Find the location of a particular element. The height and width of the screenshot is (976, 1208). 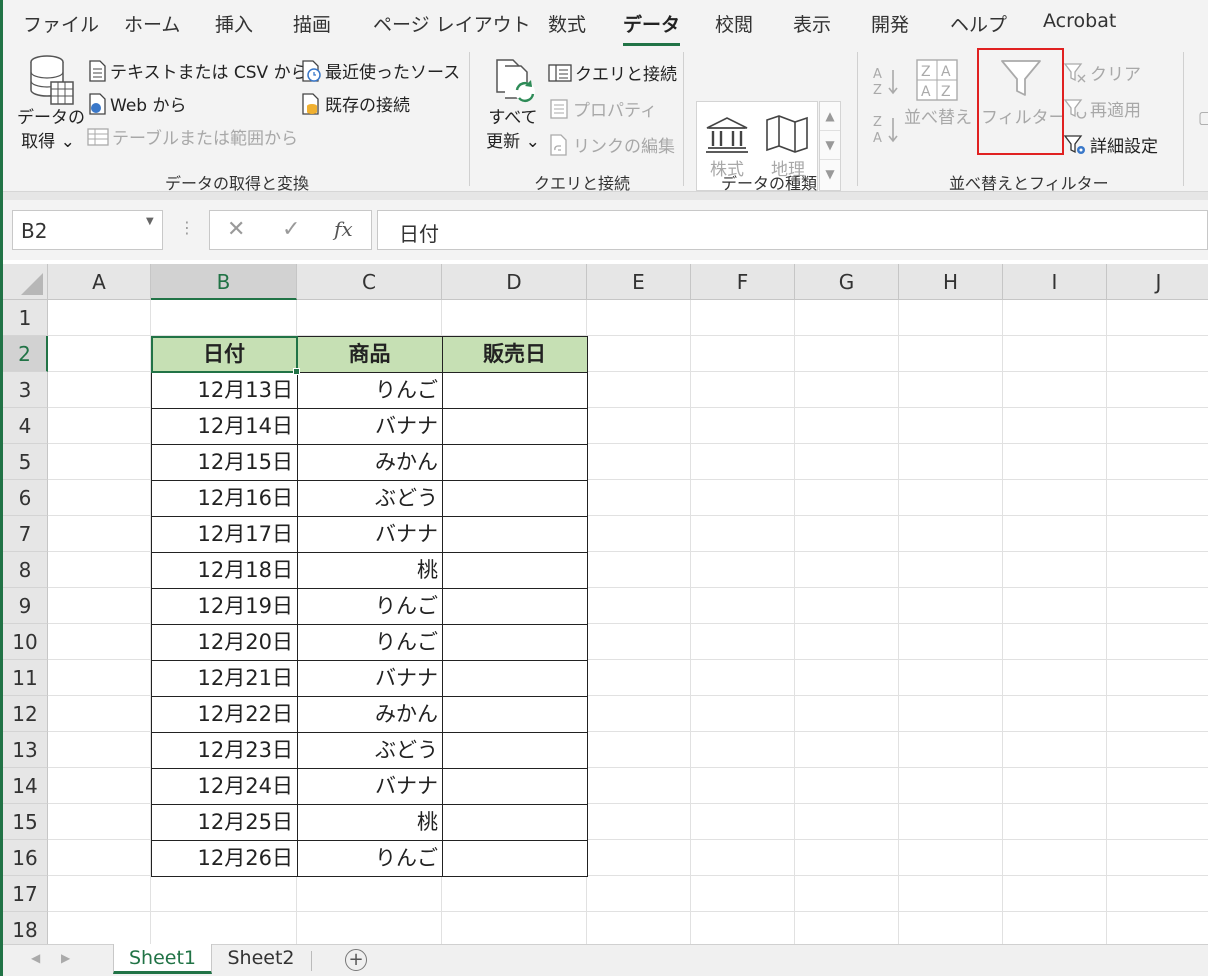

date-cell: 12月15日 is located at coordinates (224, 462).